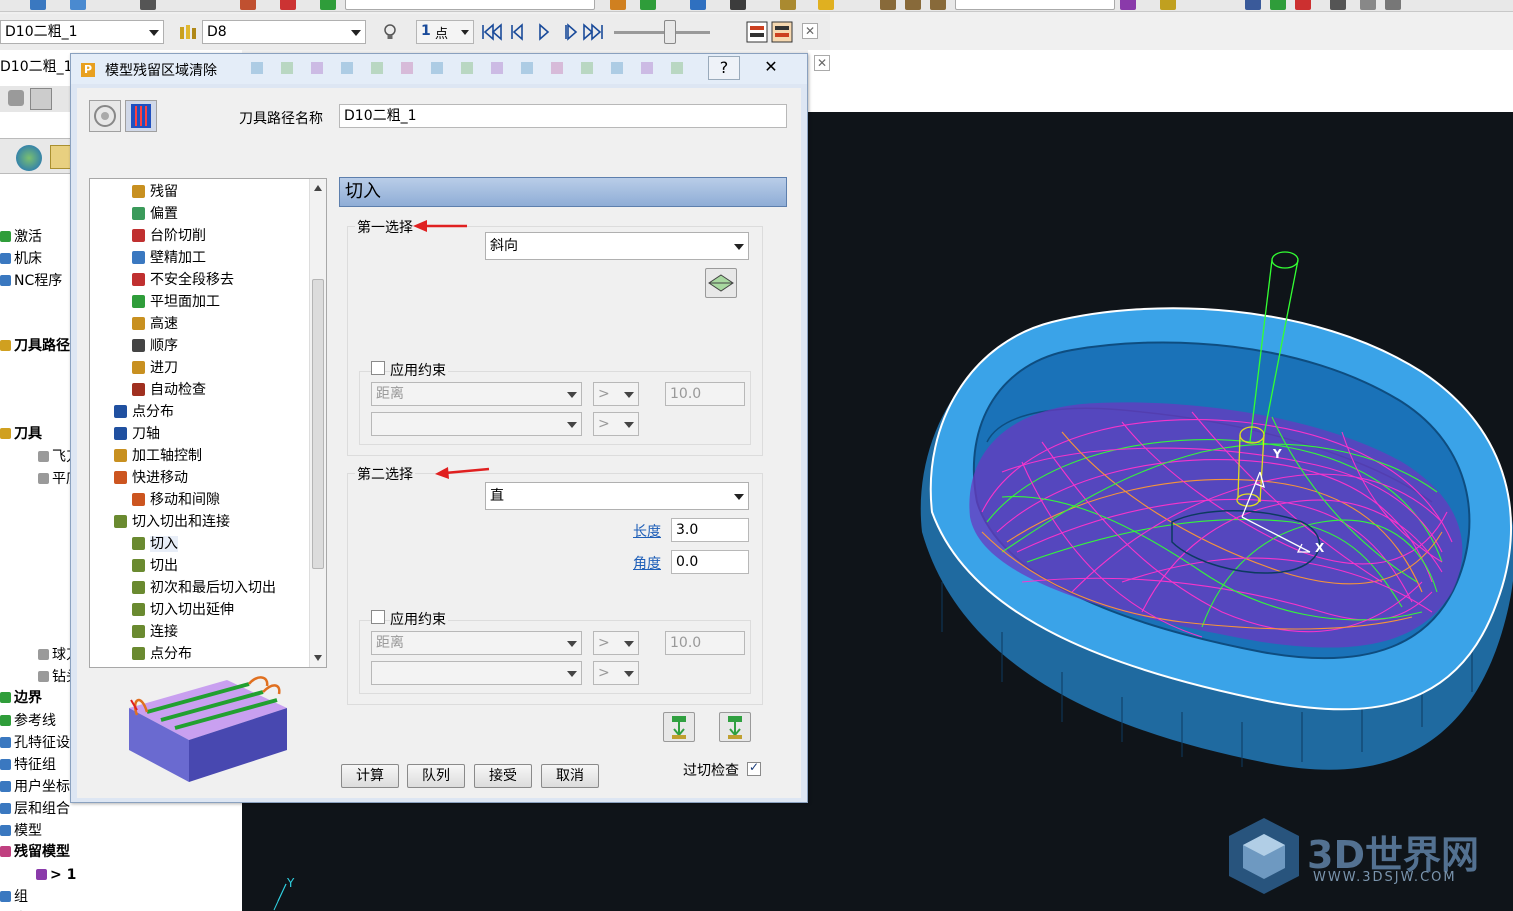 The width and height of the screenshot is (1513, 911). What do you see at coordinates (771, 68) in the screenshot?
I see `close-button: ✕` at bounding box center [771, 68].